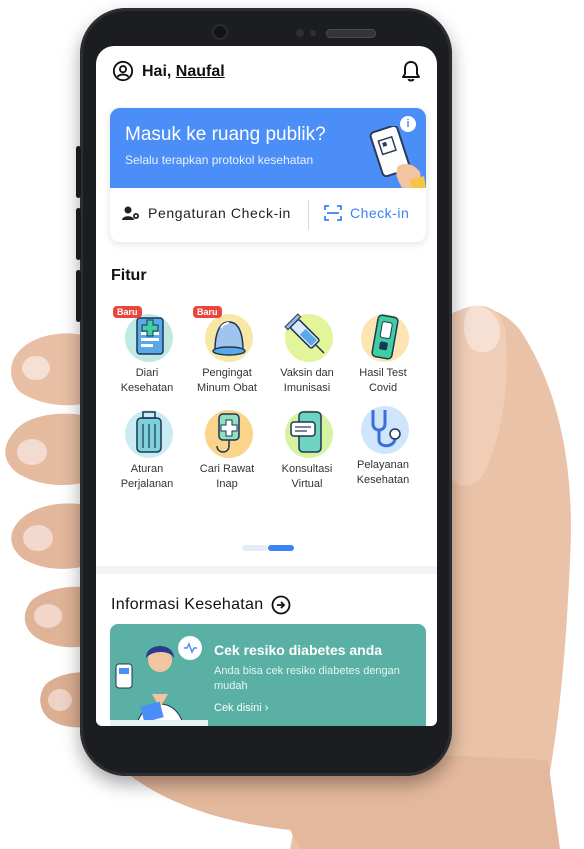 The image size is (584, 849). I want to click on divider, so click(308, 215).